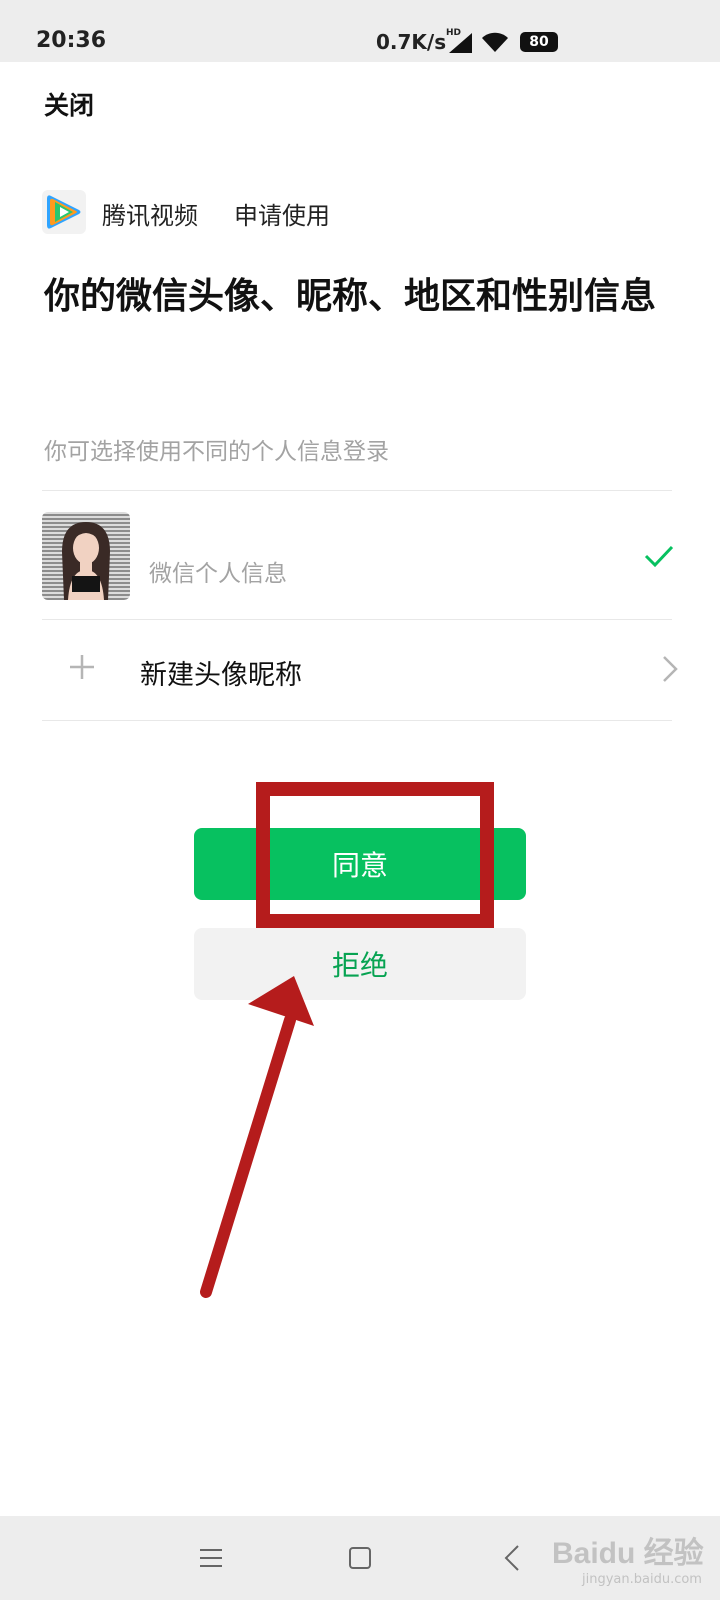 This screenshot has width=720, height=1600. Describe the element at coordinates (150, 216) in the screenshot. I see `app-name: 腾讯视频` at that location.